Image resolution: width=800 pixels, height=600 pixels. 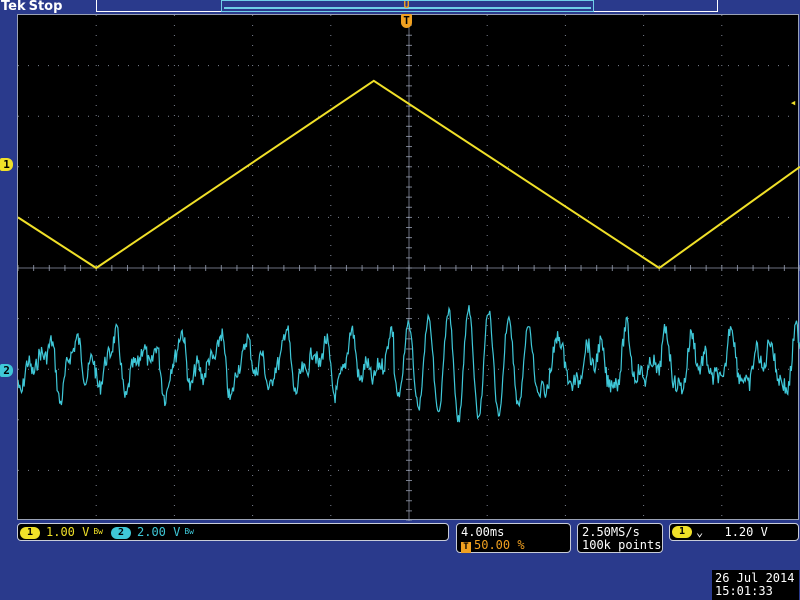 What do you see at coordinates (746, 532) in the screenshot?
I see `trigger-level: 1.20 V` at bounding box center [746, 532].